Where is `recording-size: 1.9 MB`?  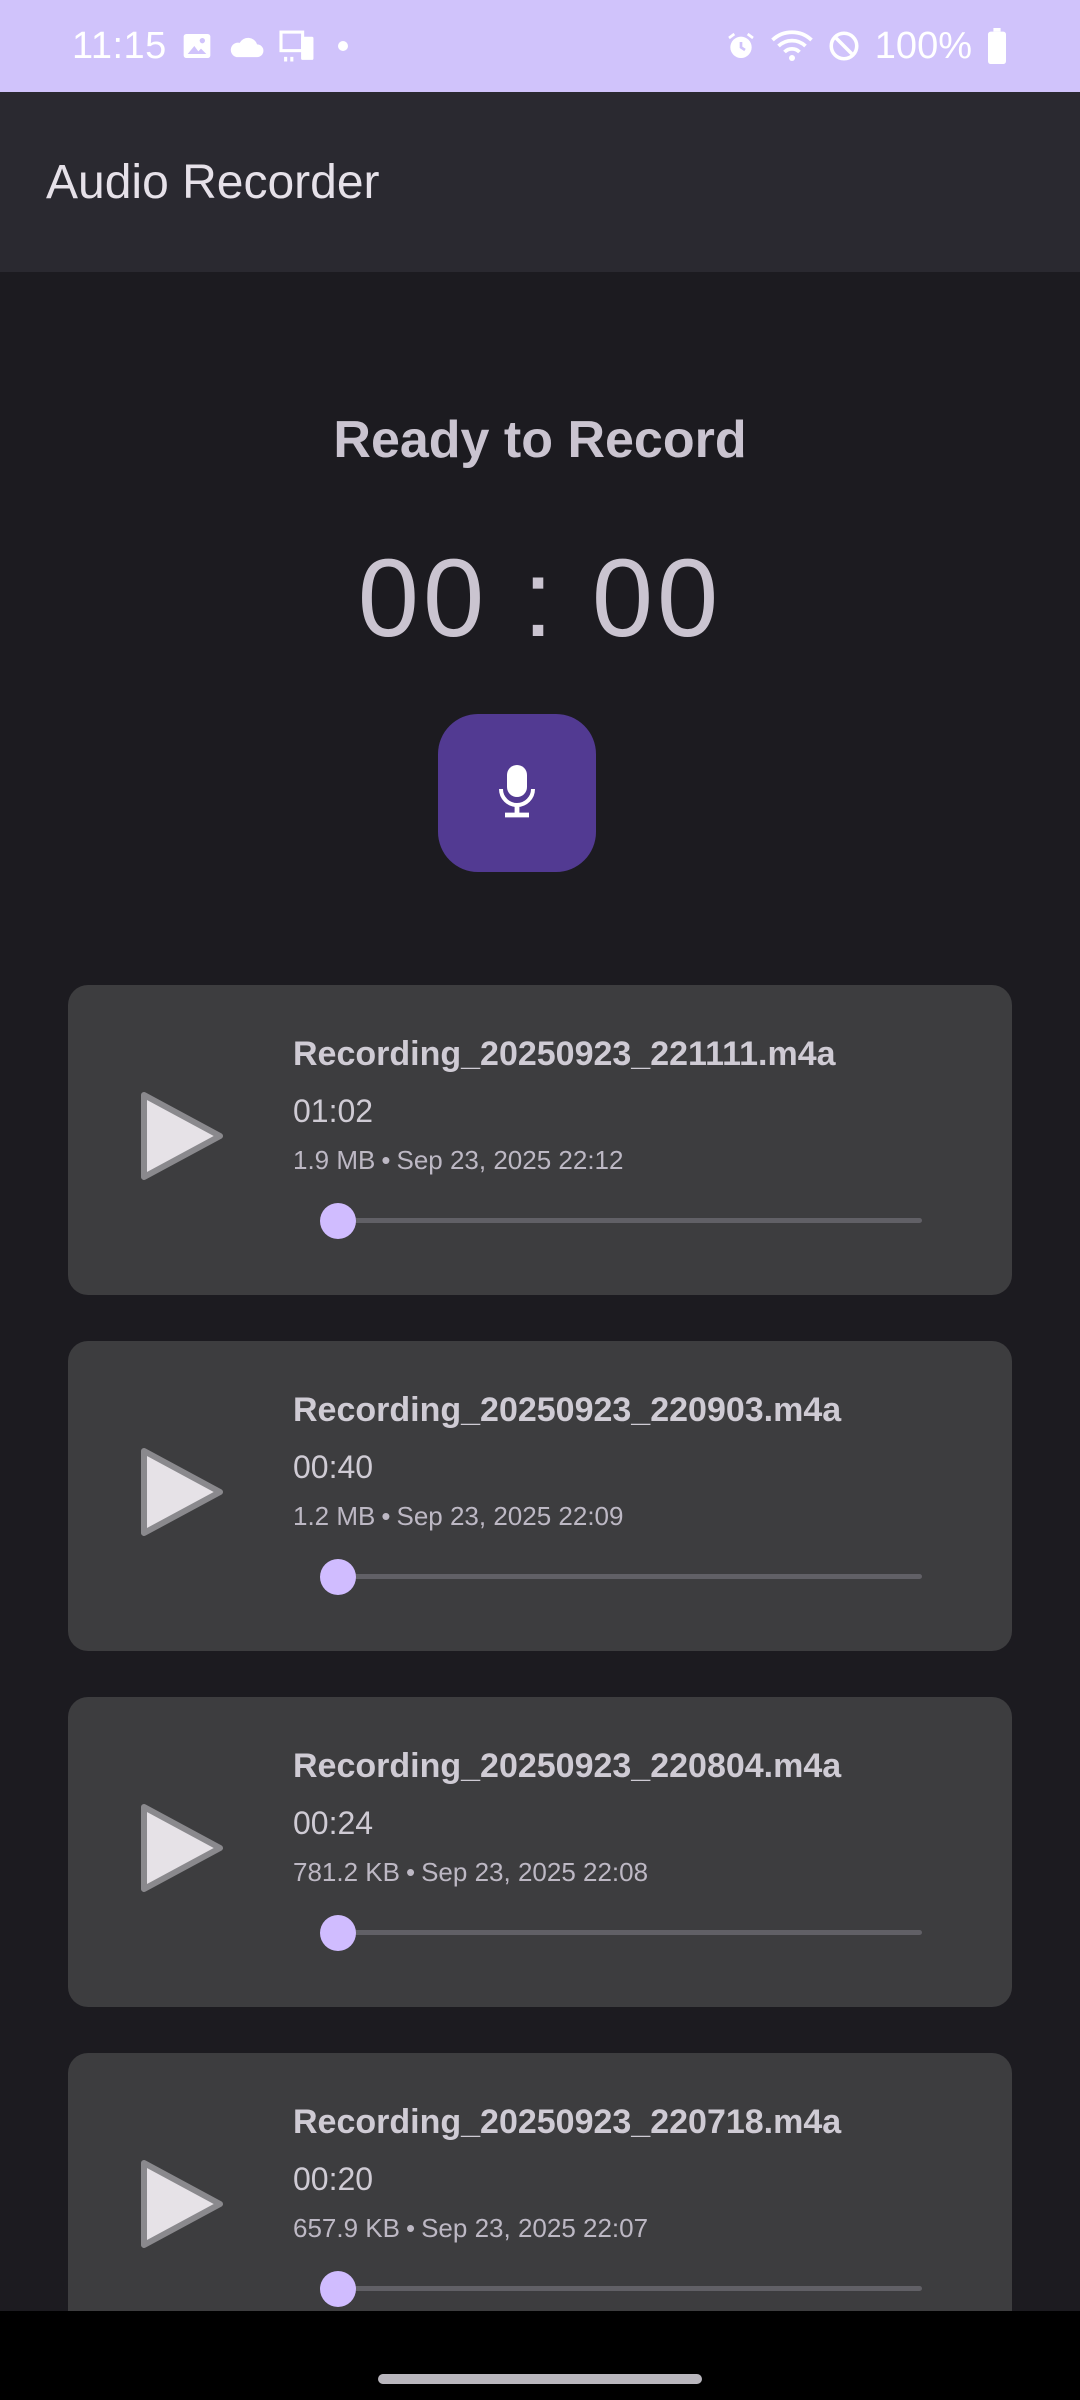 recording-size: 1.9 MB is located at coordinates (334, 1160).